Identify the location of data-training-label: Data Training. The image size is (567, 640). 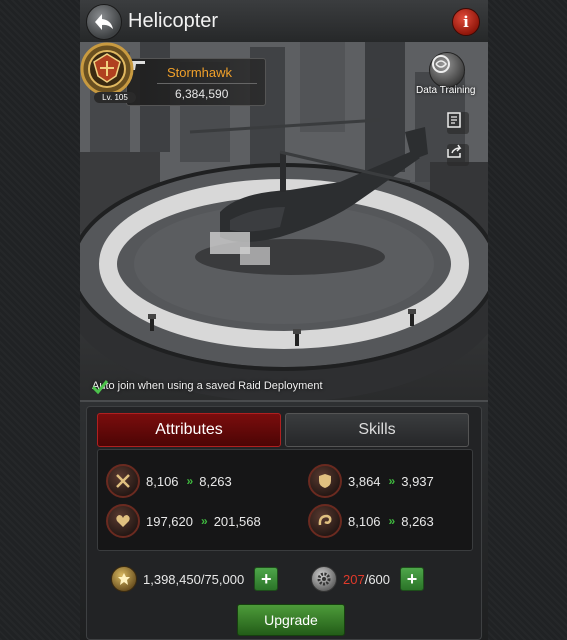
(446, 90).